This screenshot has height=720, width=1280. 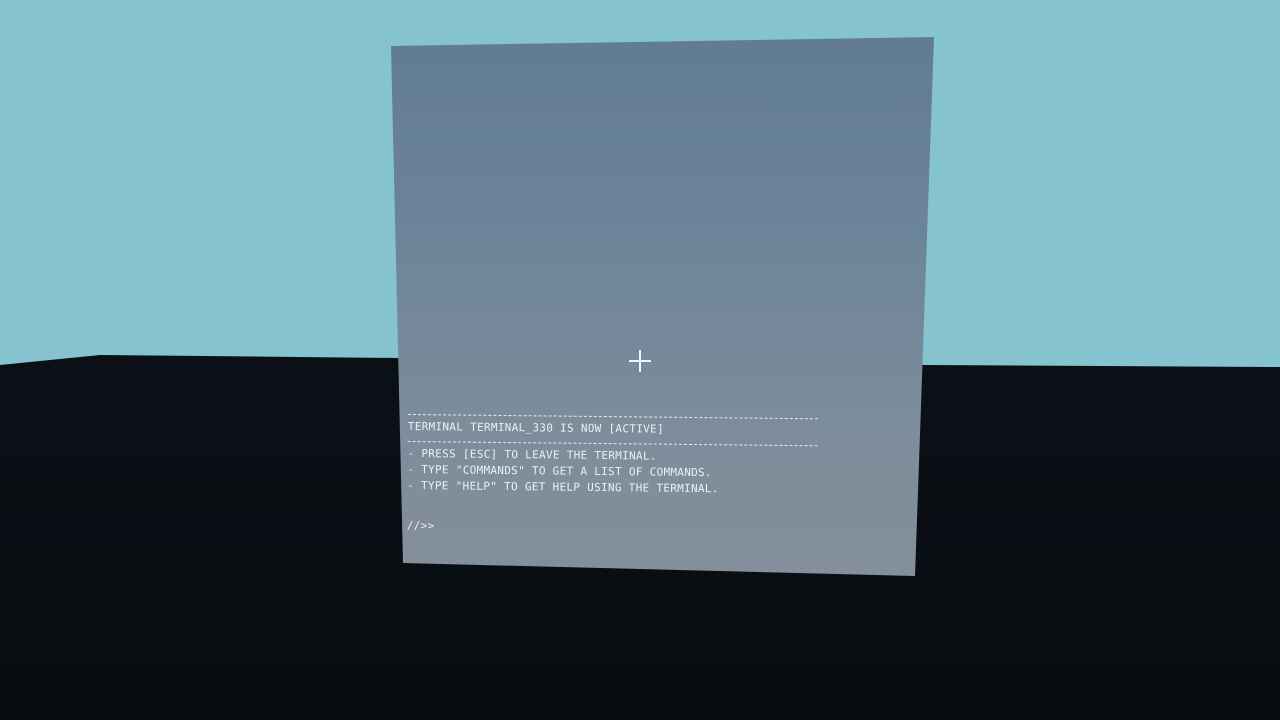 I want to click on terminal-divider-top, so click(x=612, y=416).